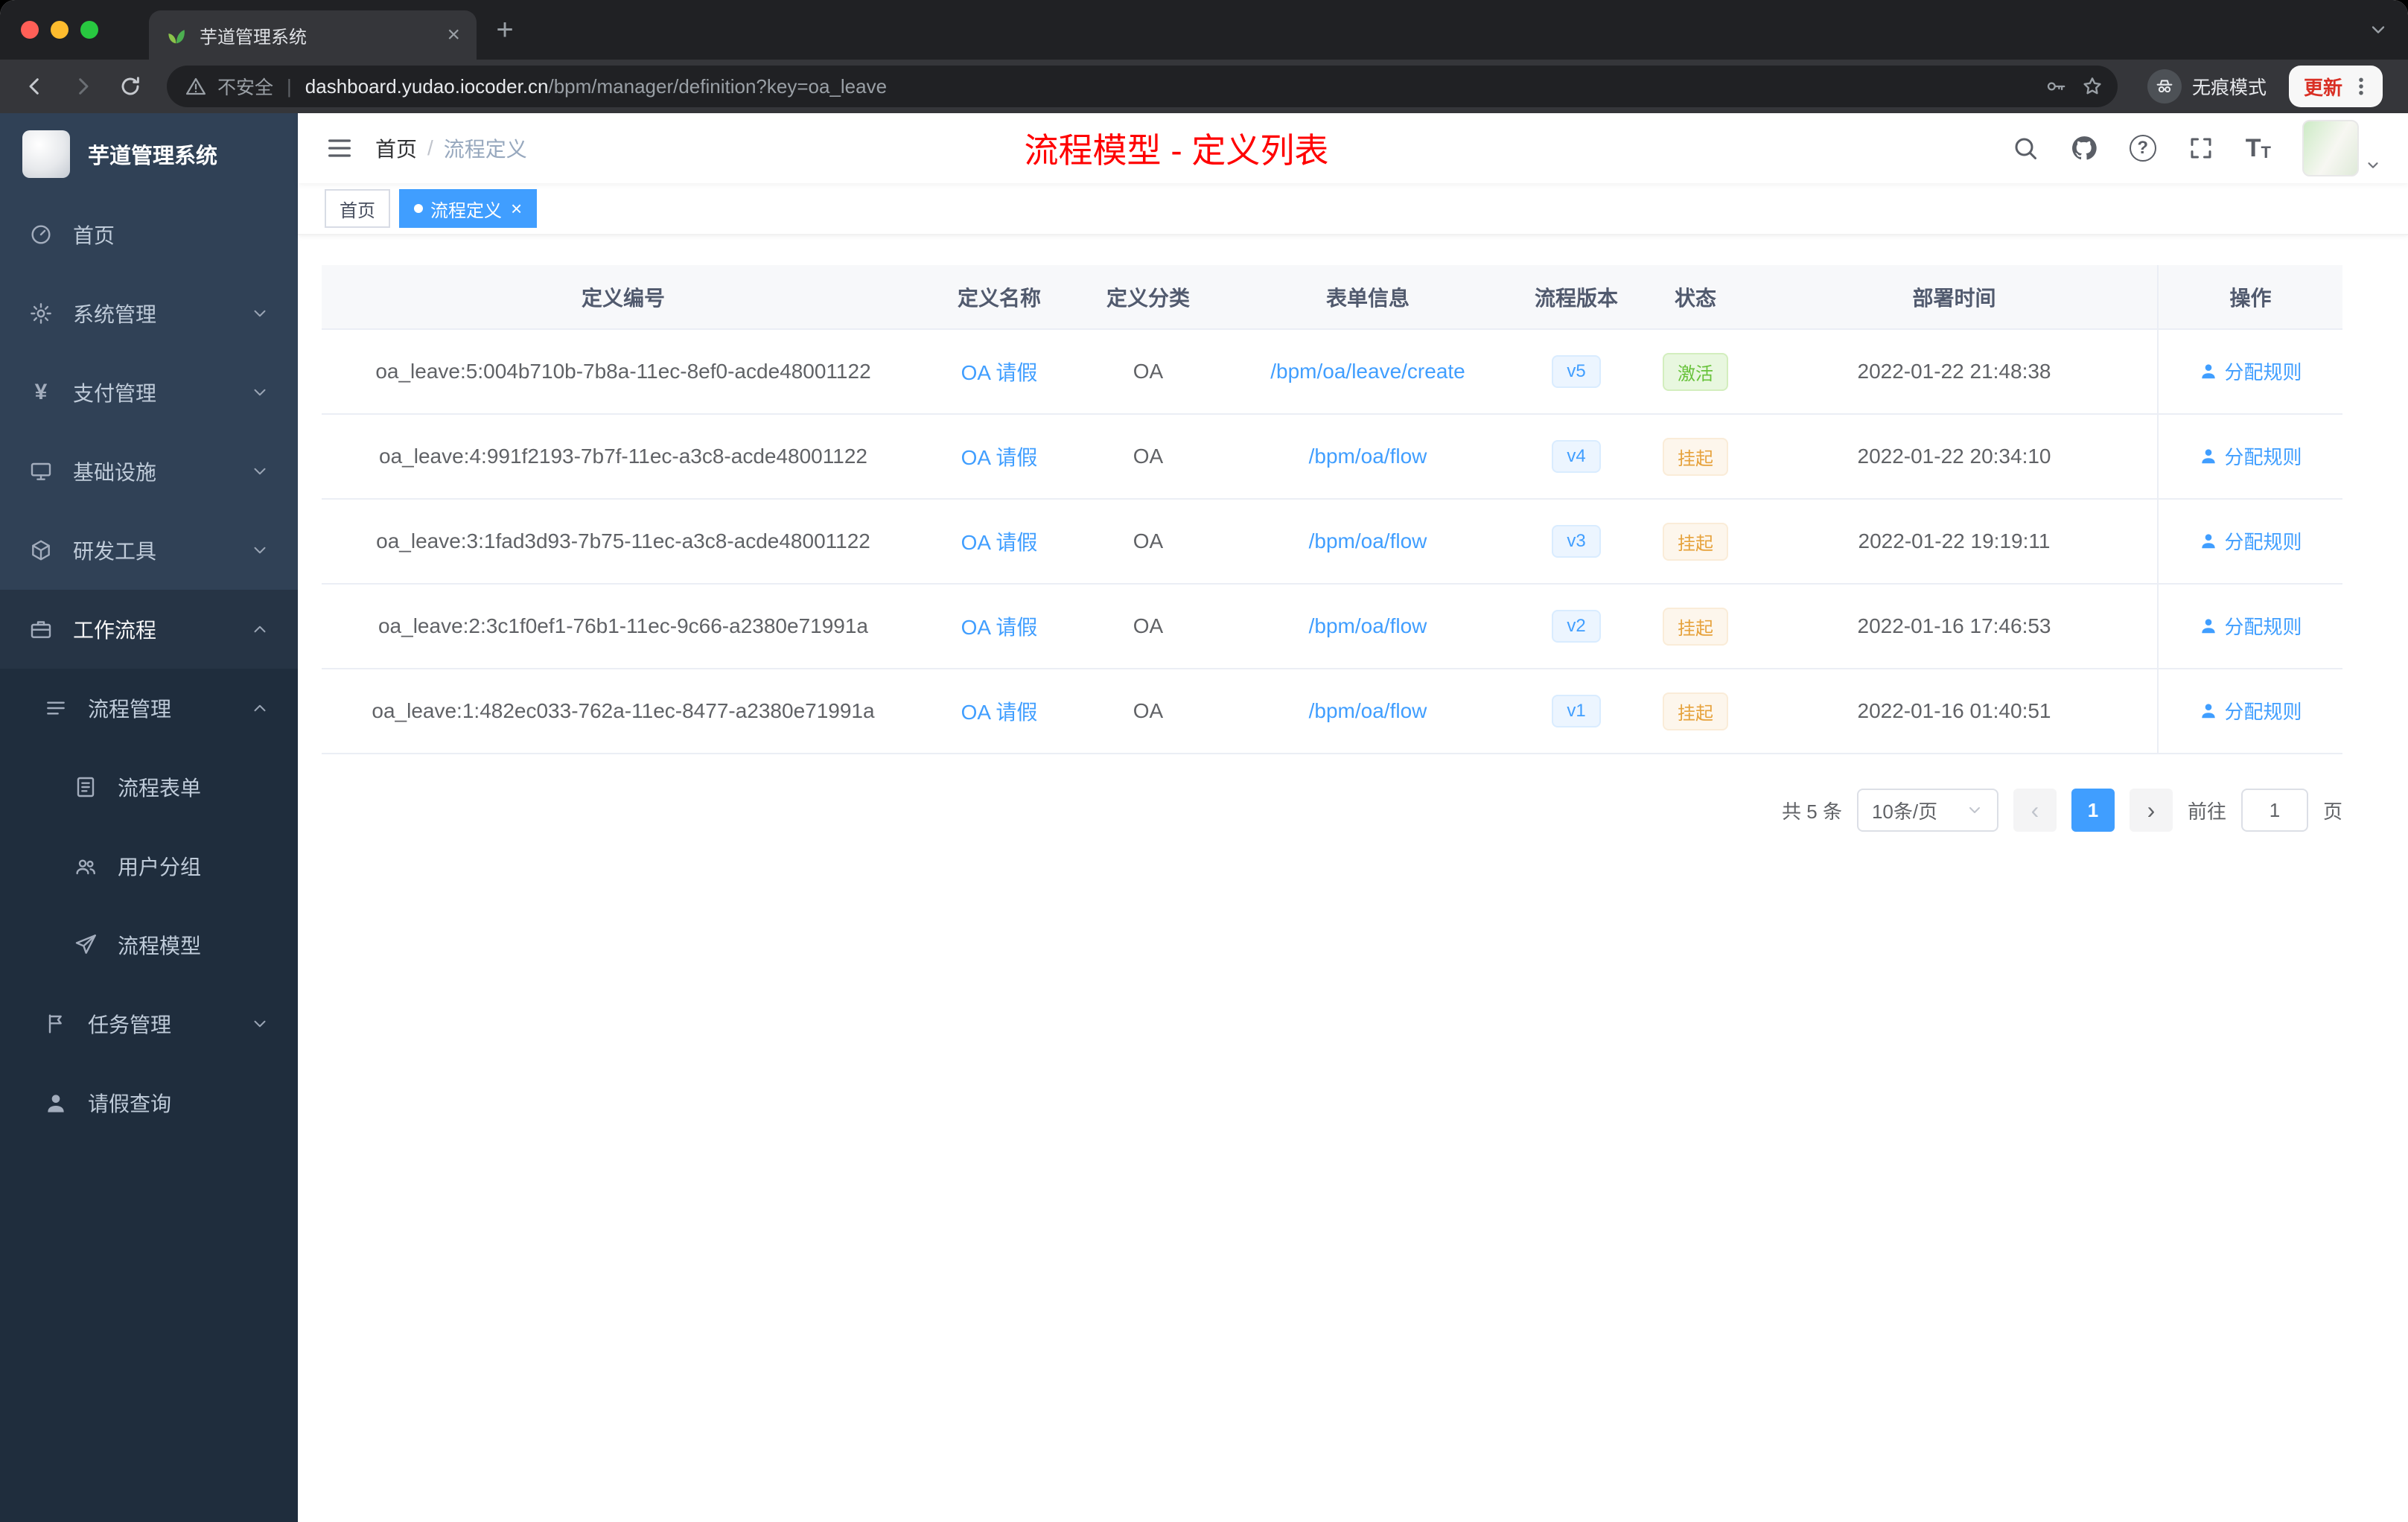 This screenshot has height=1522, width=2408. Describe the element at coordinates (999, 297) in the screenshot. I see `col-definition-name: 定义名称` at that location.